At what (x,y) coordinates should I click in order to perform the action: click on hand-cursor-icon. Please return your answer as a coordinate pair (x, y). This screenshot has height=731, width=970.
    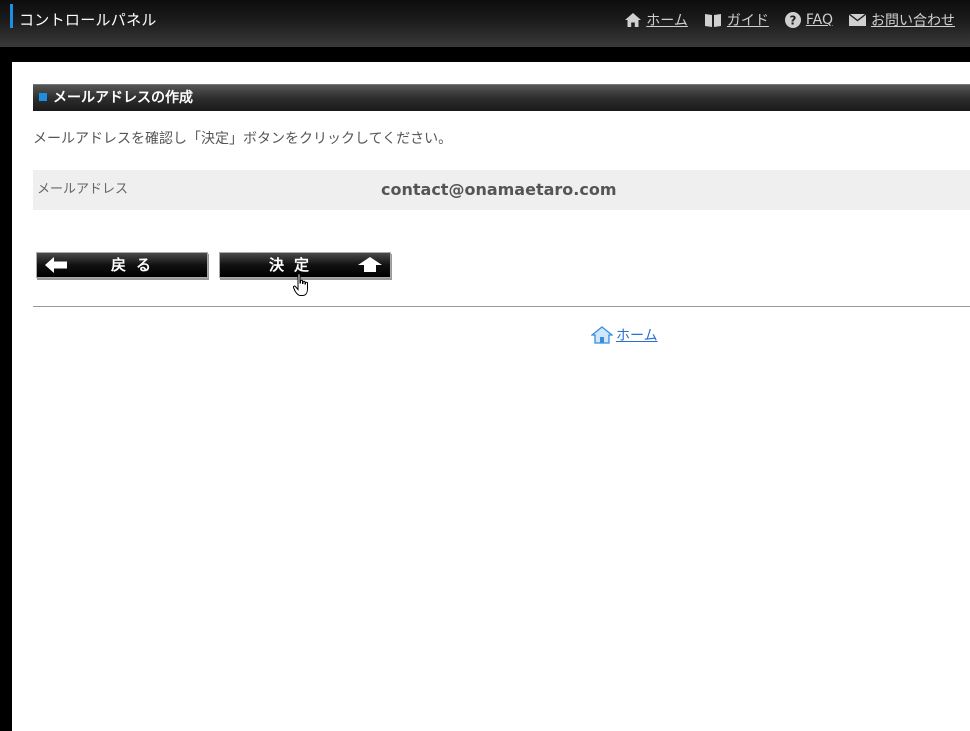
    Looking at the image, I should click on (300, 284).